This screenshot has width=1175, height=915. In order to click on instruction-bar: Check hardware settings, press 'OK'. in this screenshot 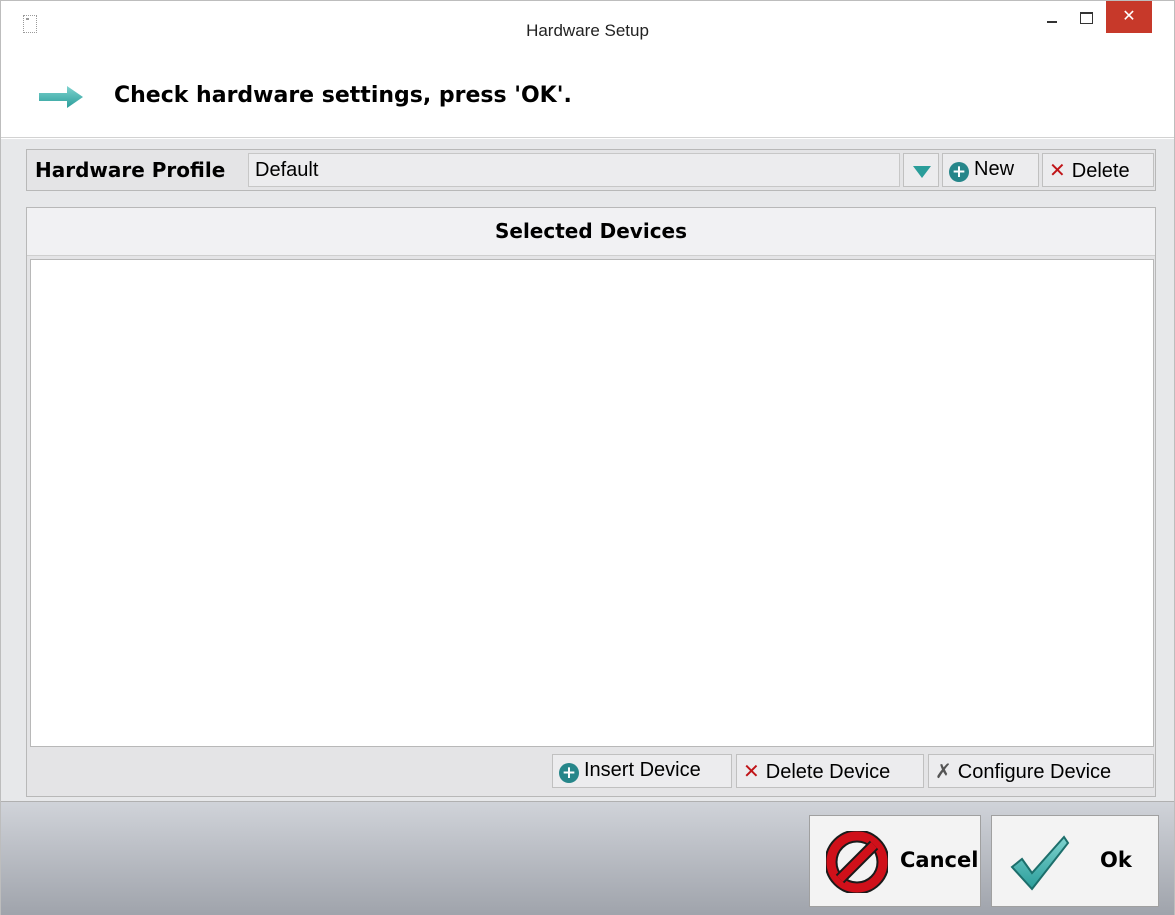, I will do `click(587, 99)`.